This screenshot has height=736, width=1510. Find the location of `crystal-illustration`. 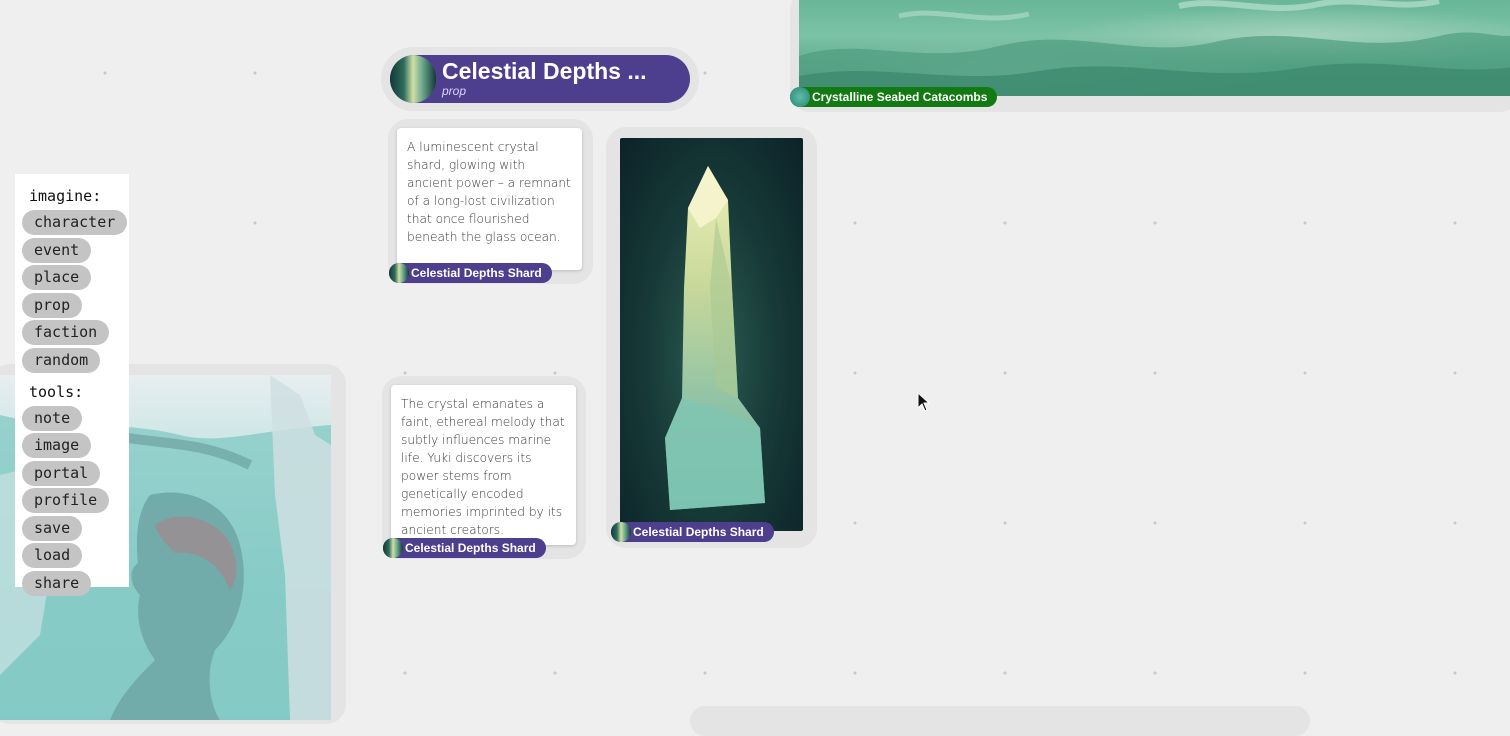

crystal-illustration is located at coordinates (715, 338).